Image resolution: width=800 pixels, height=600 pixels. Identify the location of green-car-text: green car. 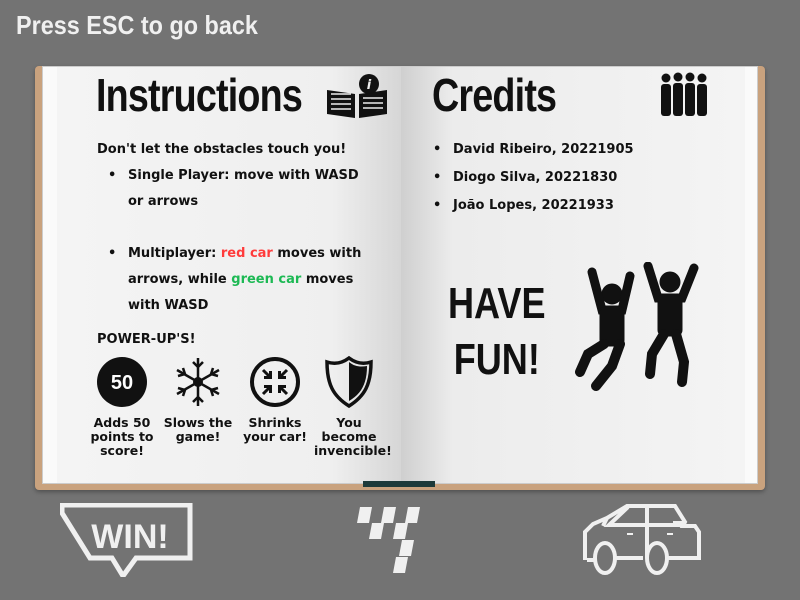
(266, 279).